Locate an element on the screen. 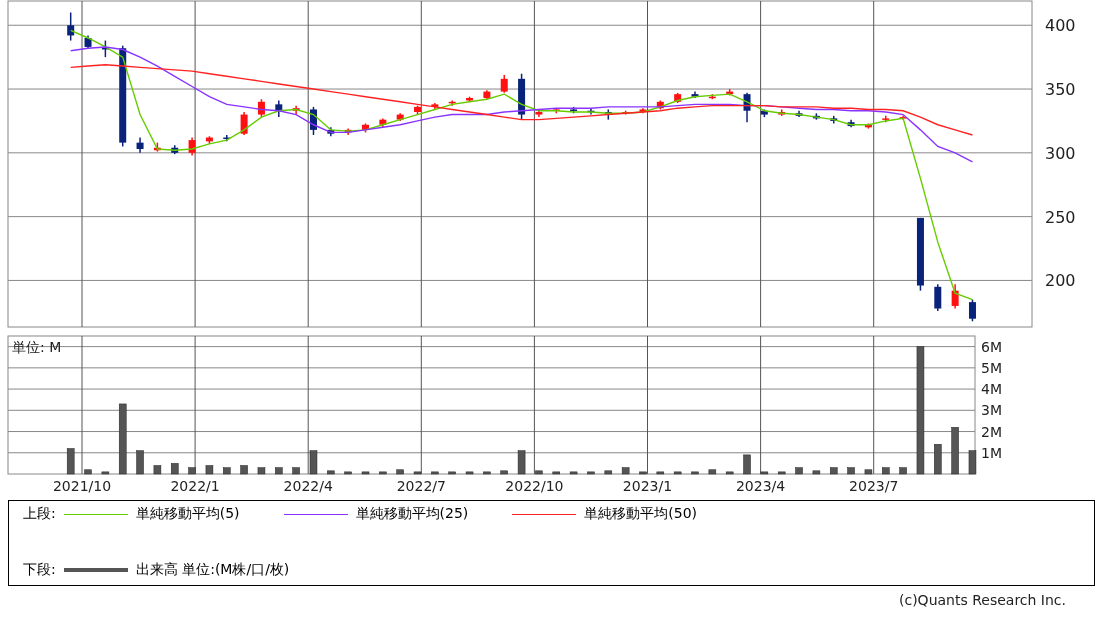 Image resolution: width=1100 pixels, height=622 pixels. axis-tick-label: 2M is located at coordinates (991, 431).